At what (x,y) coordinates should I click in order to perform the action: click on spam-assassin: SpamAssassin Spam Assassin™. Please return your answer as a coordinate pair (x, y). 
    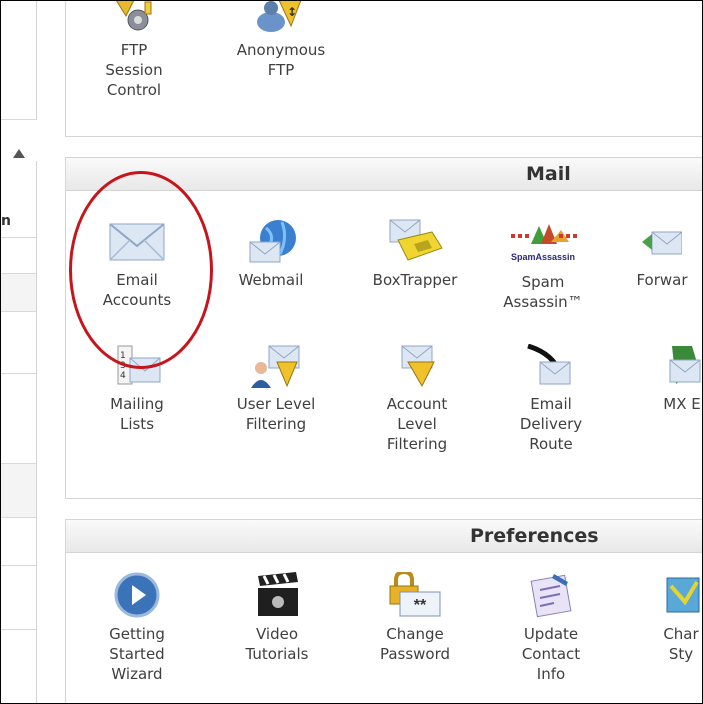
    Looking at the image, I should click on (543, 265).